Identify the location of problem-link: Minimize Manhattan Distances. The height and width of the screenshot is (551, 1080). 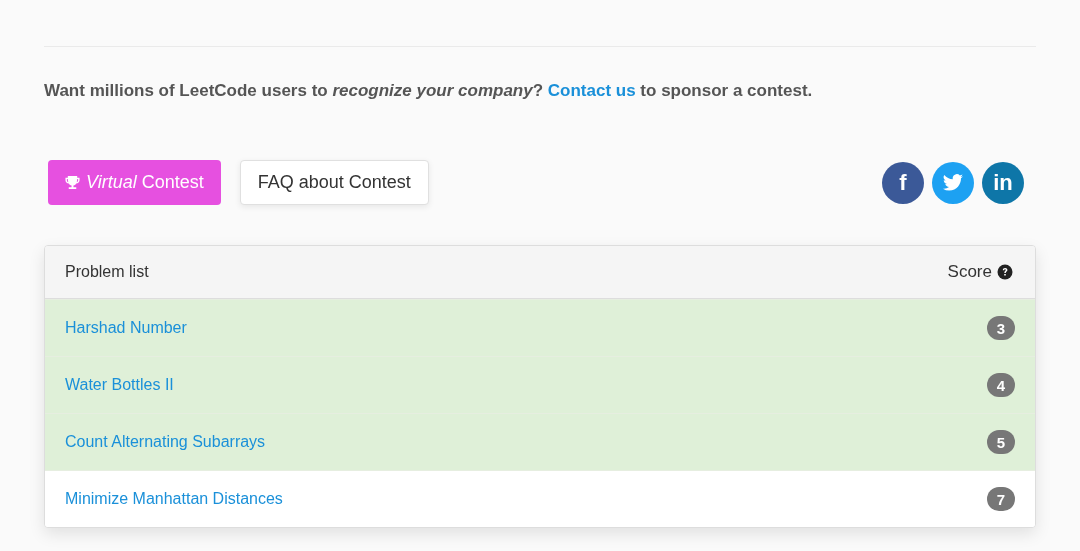
(174, 499).